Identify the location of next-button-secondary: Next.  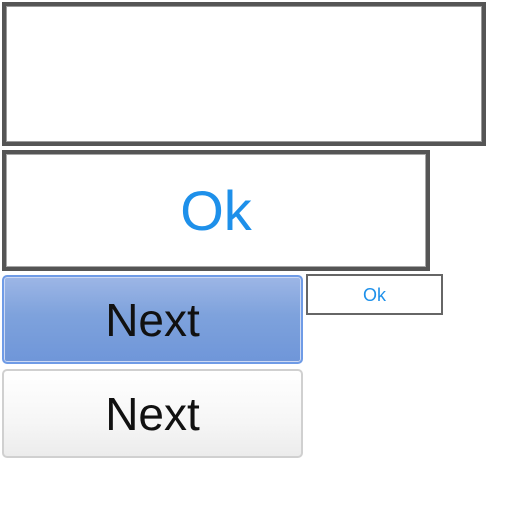
(152, 413).